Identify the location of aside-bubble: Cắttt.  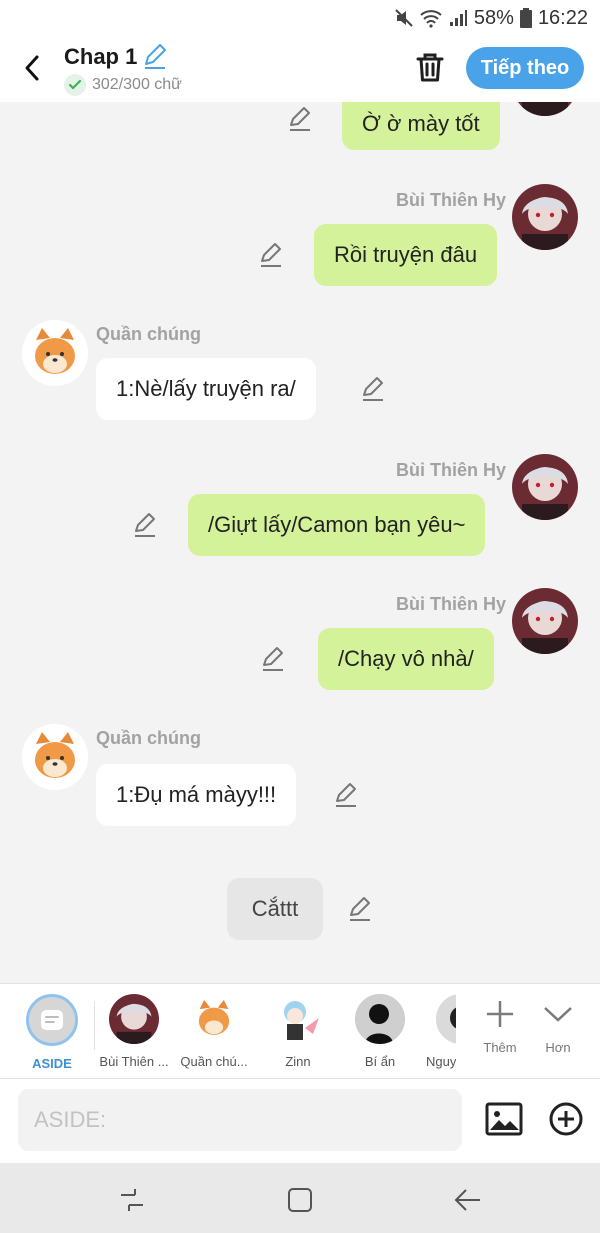
(275, 909).